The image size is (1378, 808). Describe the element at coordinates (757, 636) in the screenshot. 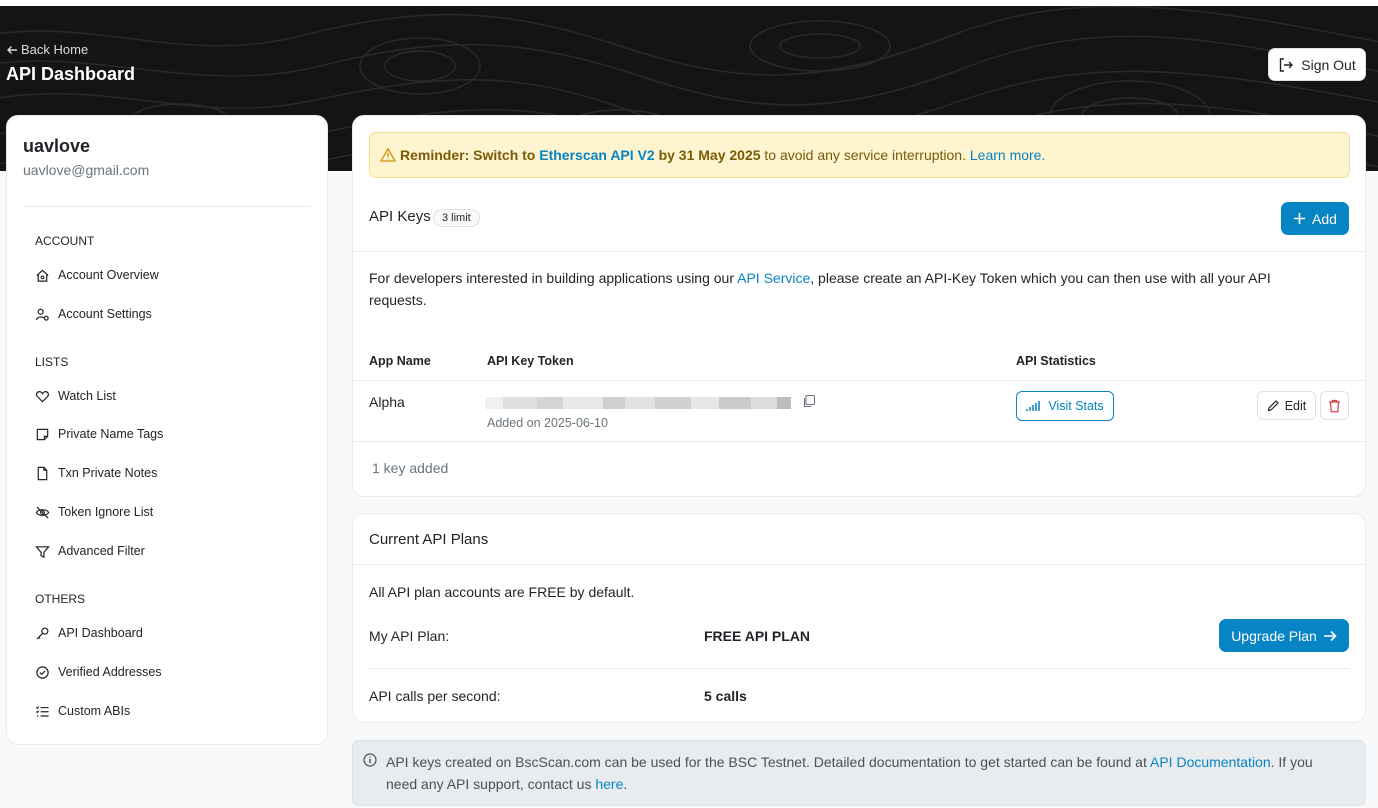

I see `my-plan-value: FREE API PLAN` at that location.